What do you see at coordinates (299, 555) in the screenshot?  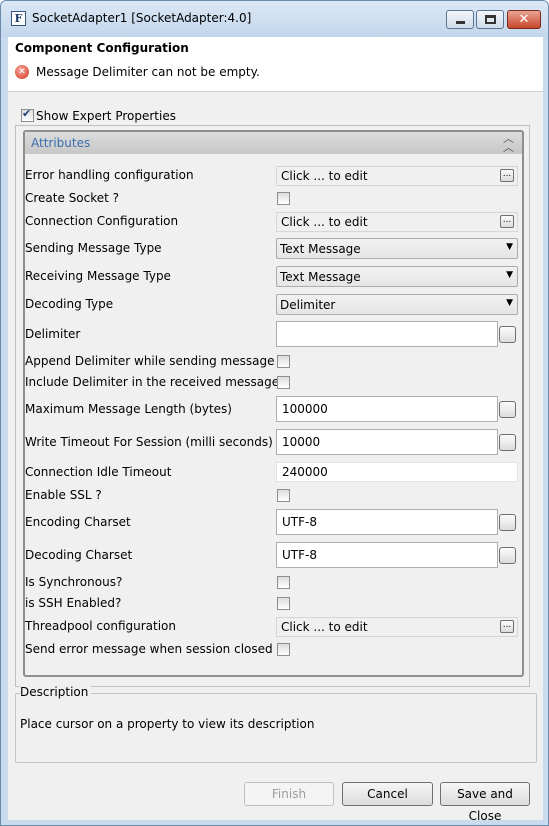 I see `decoding-charset-value: UTF-8` at bounding box center [299, 555].